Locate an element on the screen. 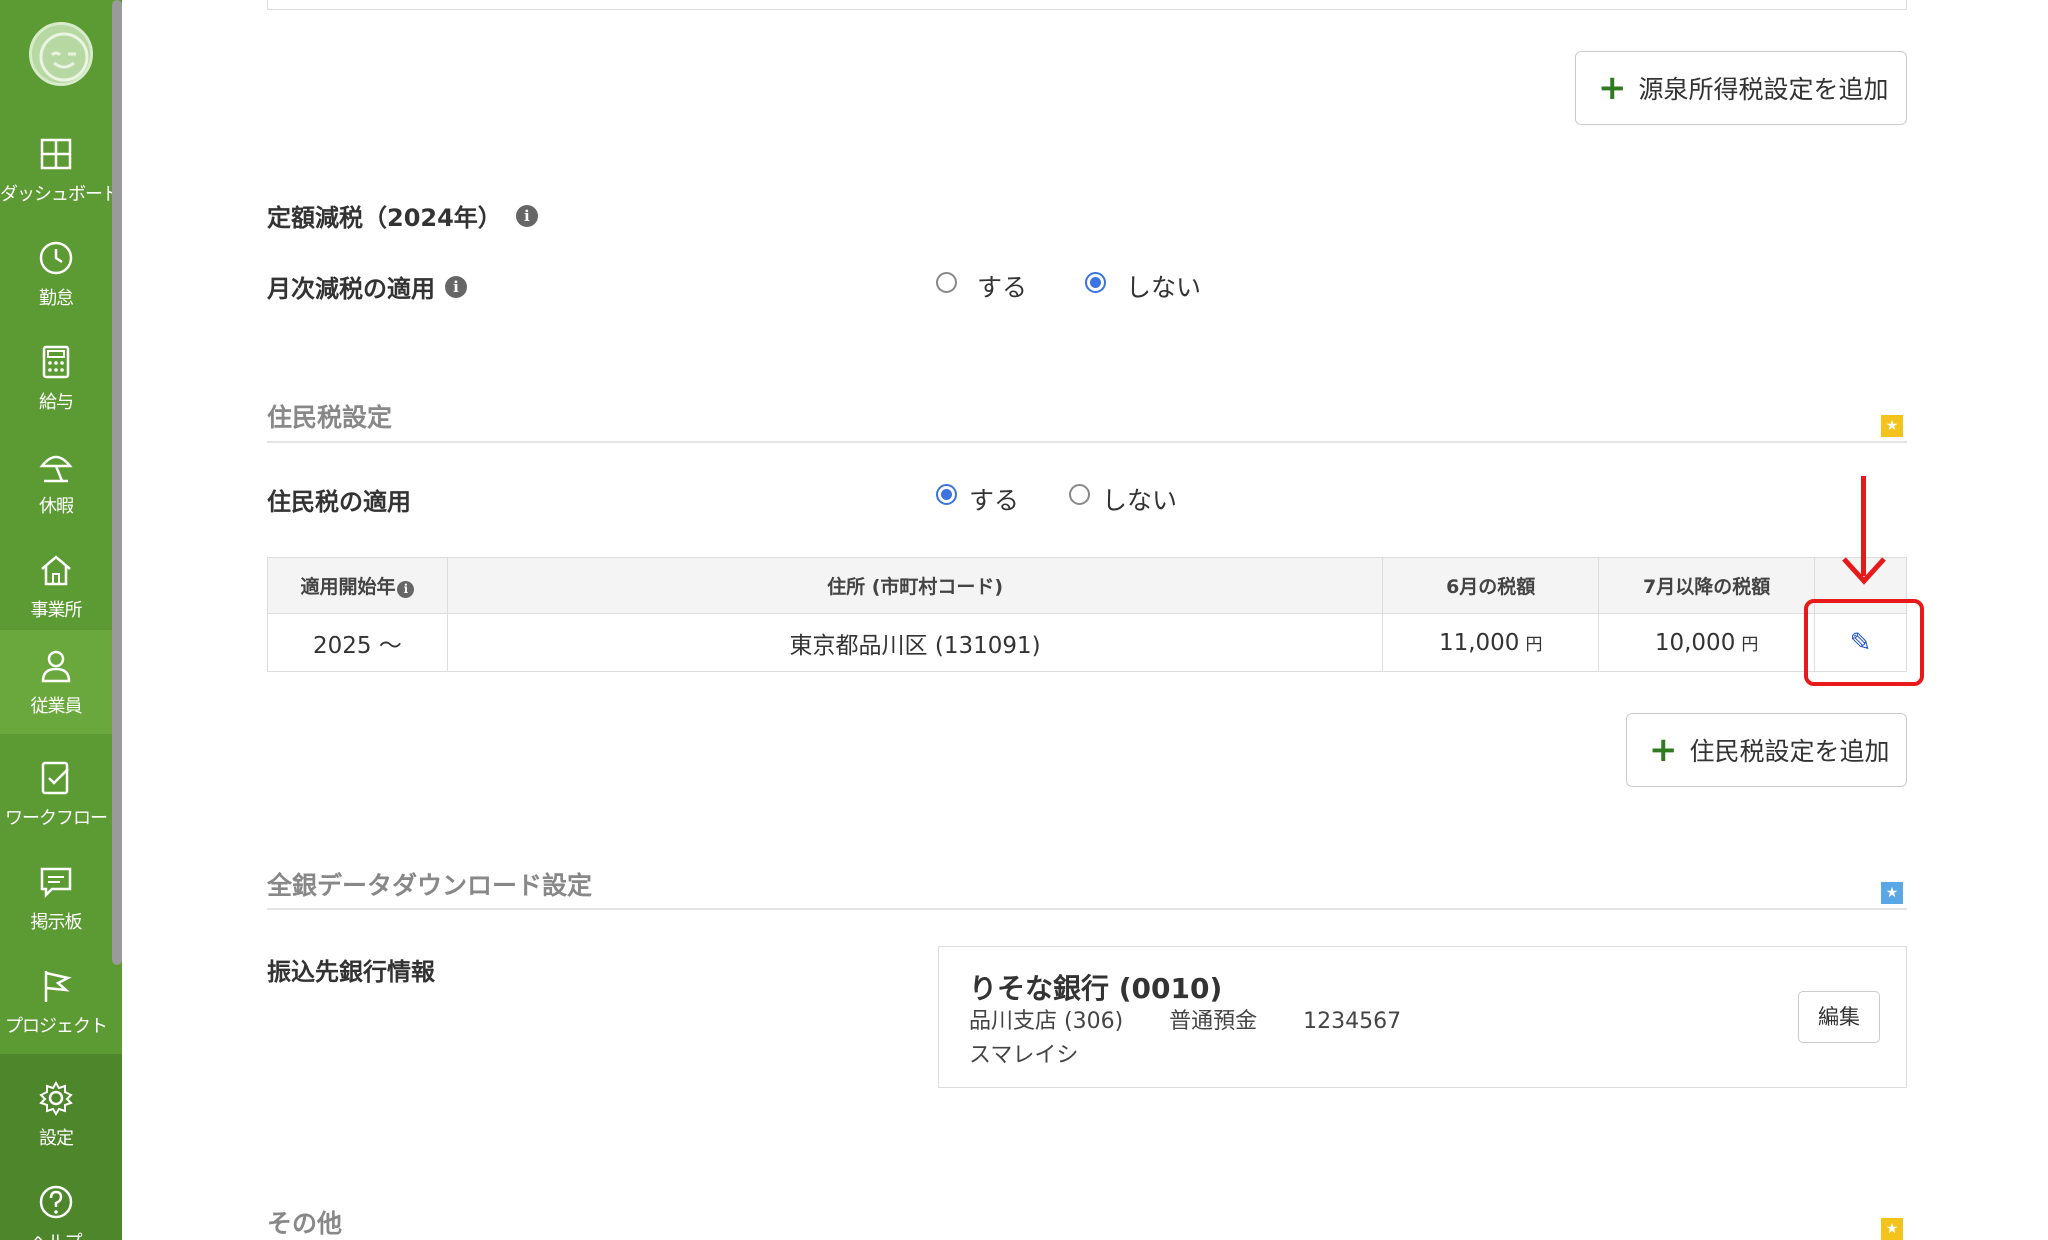 This screenshot has height=1240, width=2048. sidebar-item-label: プロジェクト is located at coordinates (56, 1026).